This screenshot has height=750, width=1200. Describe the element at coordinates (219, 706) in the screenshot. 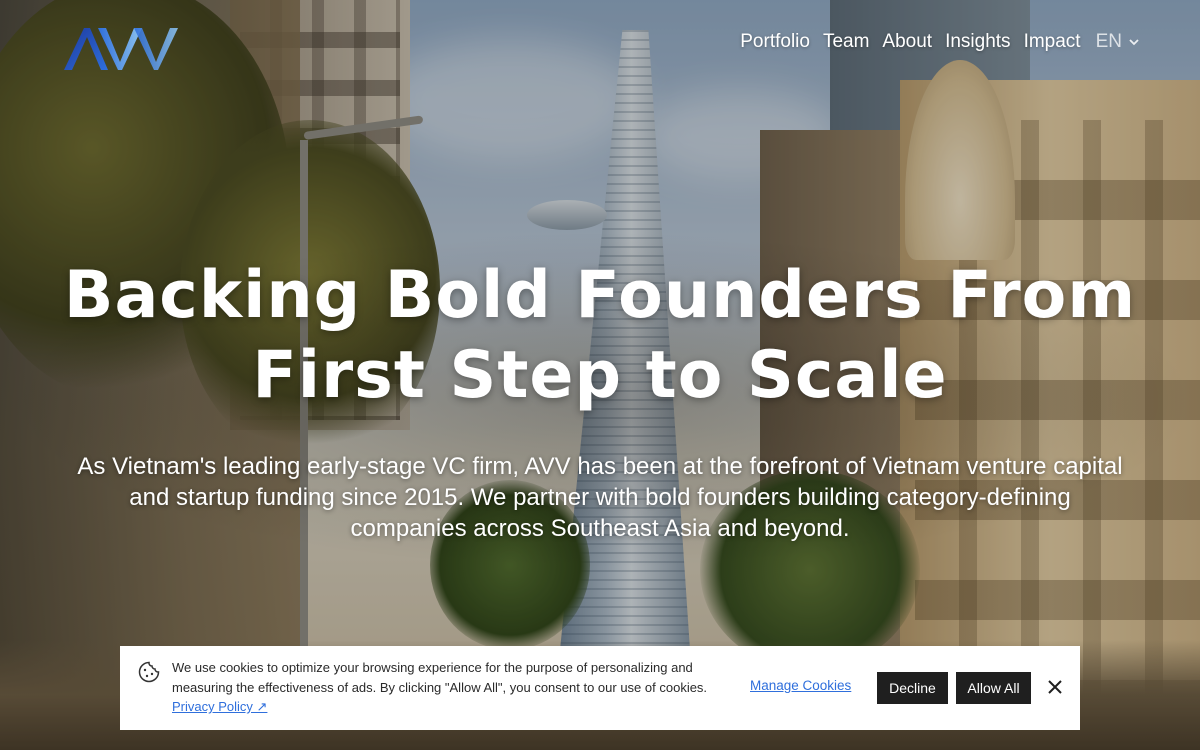

I see `privacy-policy-link: Privacy Policy ↗` at that location.